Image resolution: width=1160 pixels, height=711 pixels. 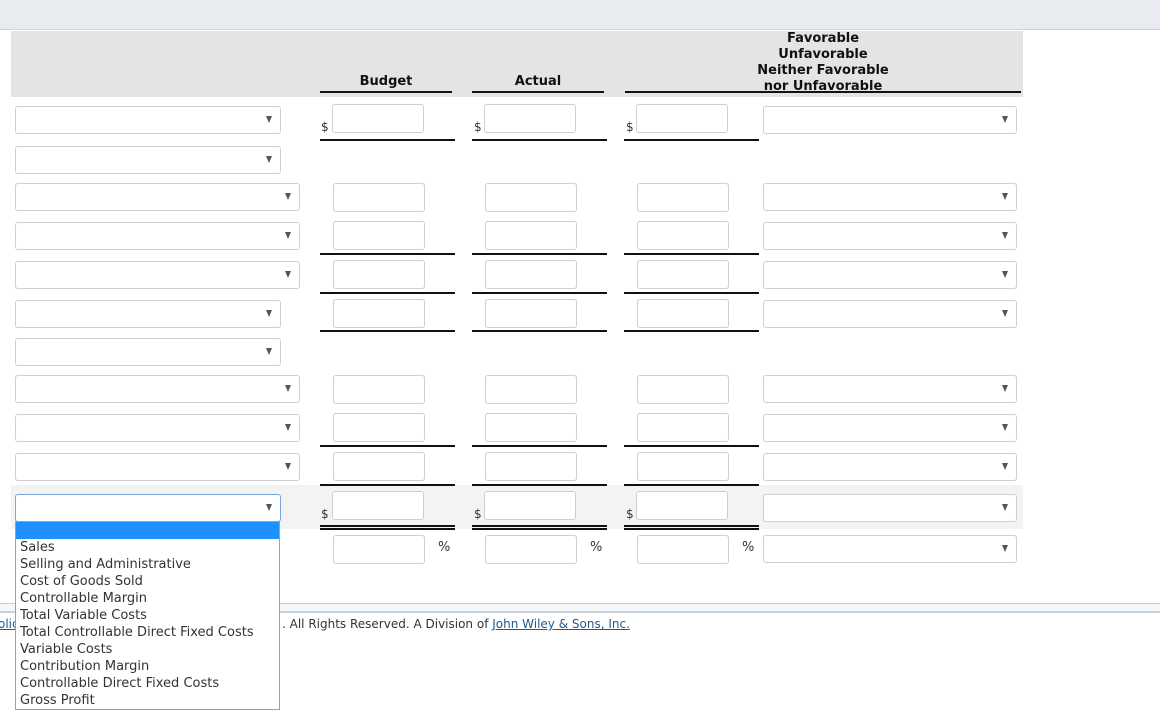 I want to click on row-1-difference-input, so click(x=682, y=118).